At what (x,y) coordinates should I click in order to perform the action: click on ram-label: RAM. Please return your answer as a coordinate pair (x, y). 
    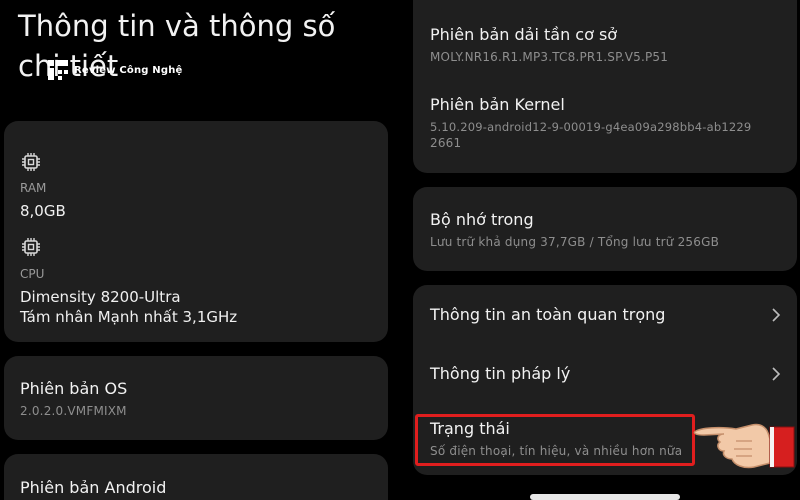
    Looking at the image, I should click on (33, 188).